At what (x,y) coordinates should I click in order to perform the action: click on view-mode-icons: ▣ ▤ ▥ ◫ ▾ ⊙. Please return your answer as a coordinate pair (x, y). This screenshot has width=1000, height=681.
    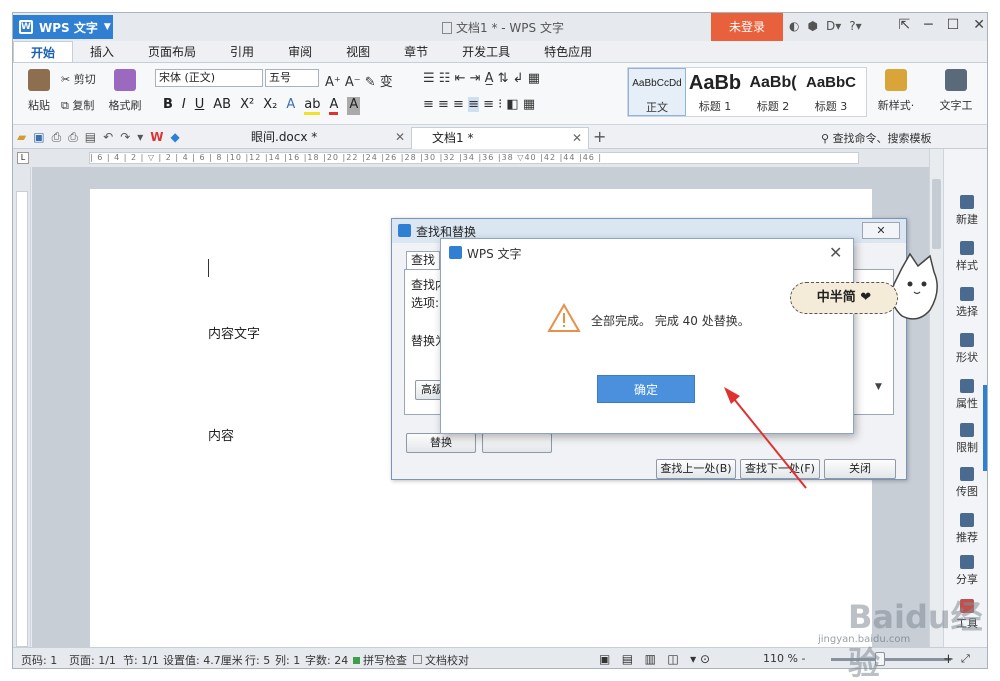
    Looking at the image, I should click on (654, 659).